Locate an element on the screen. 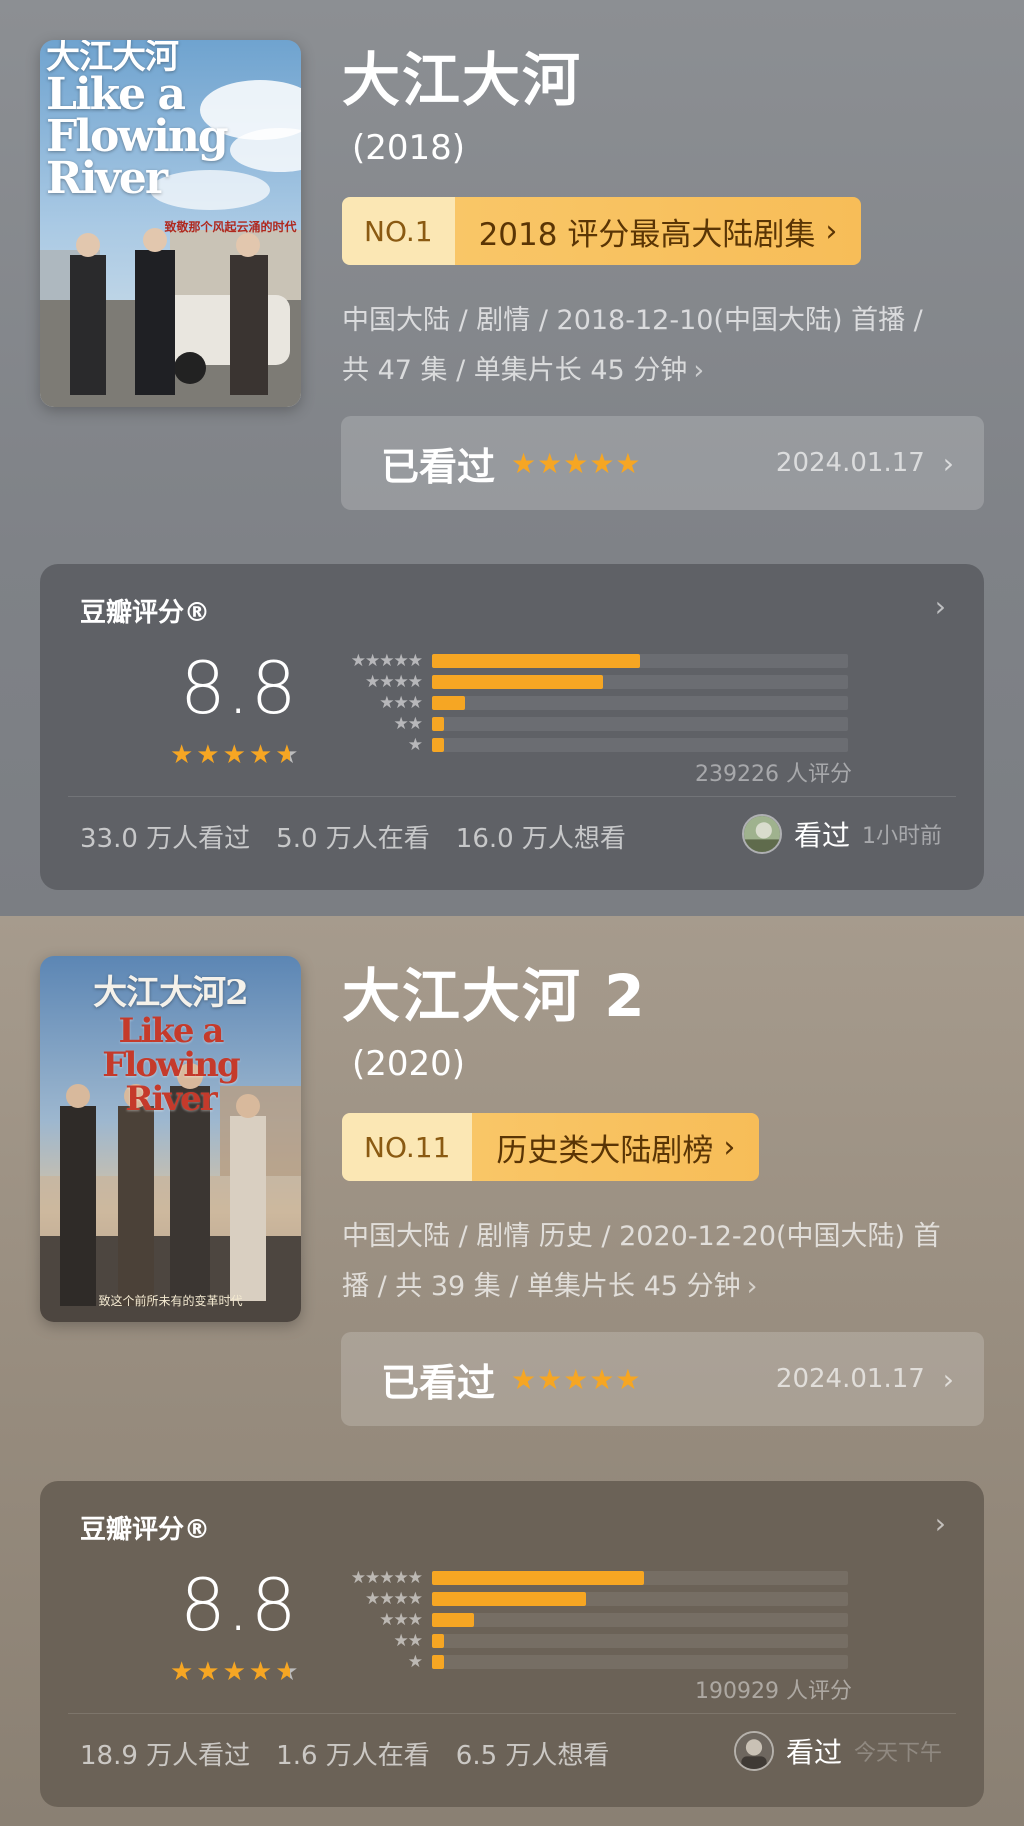  subject-year: (2018) is located at coordinates (409, 148).